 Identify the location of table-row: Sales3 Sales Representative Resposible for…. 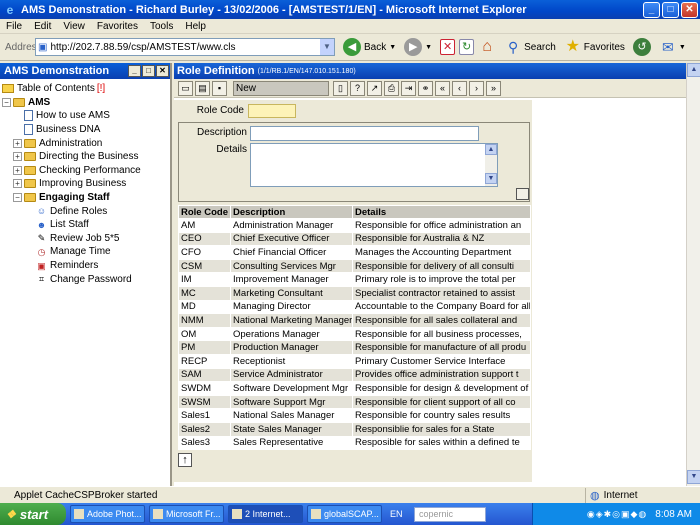
(354, 443).